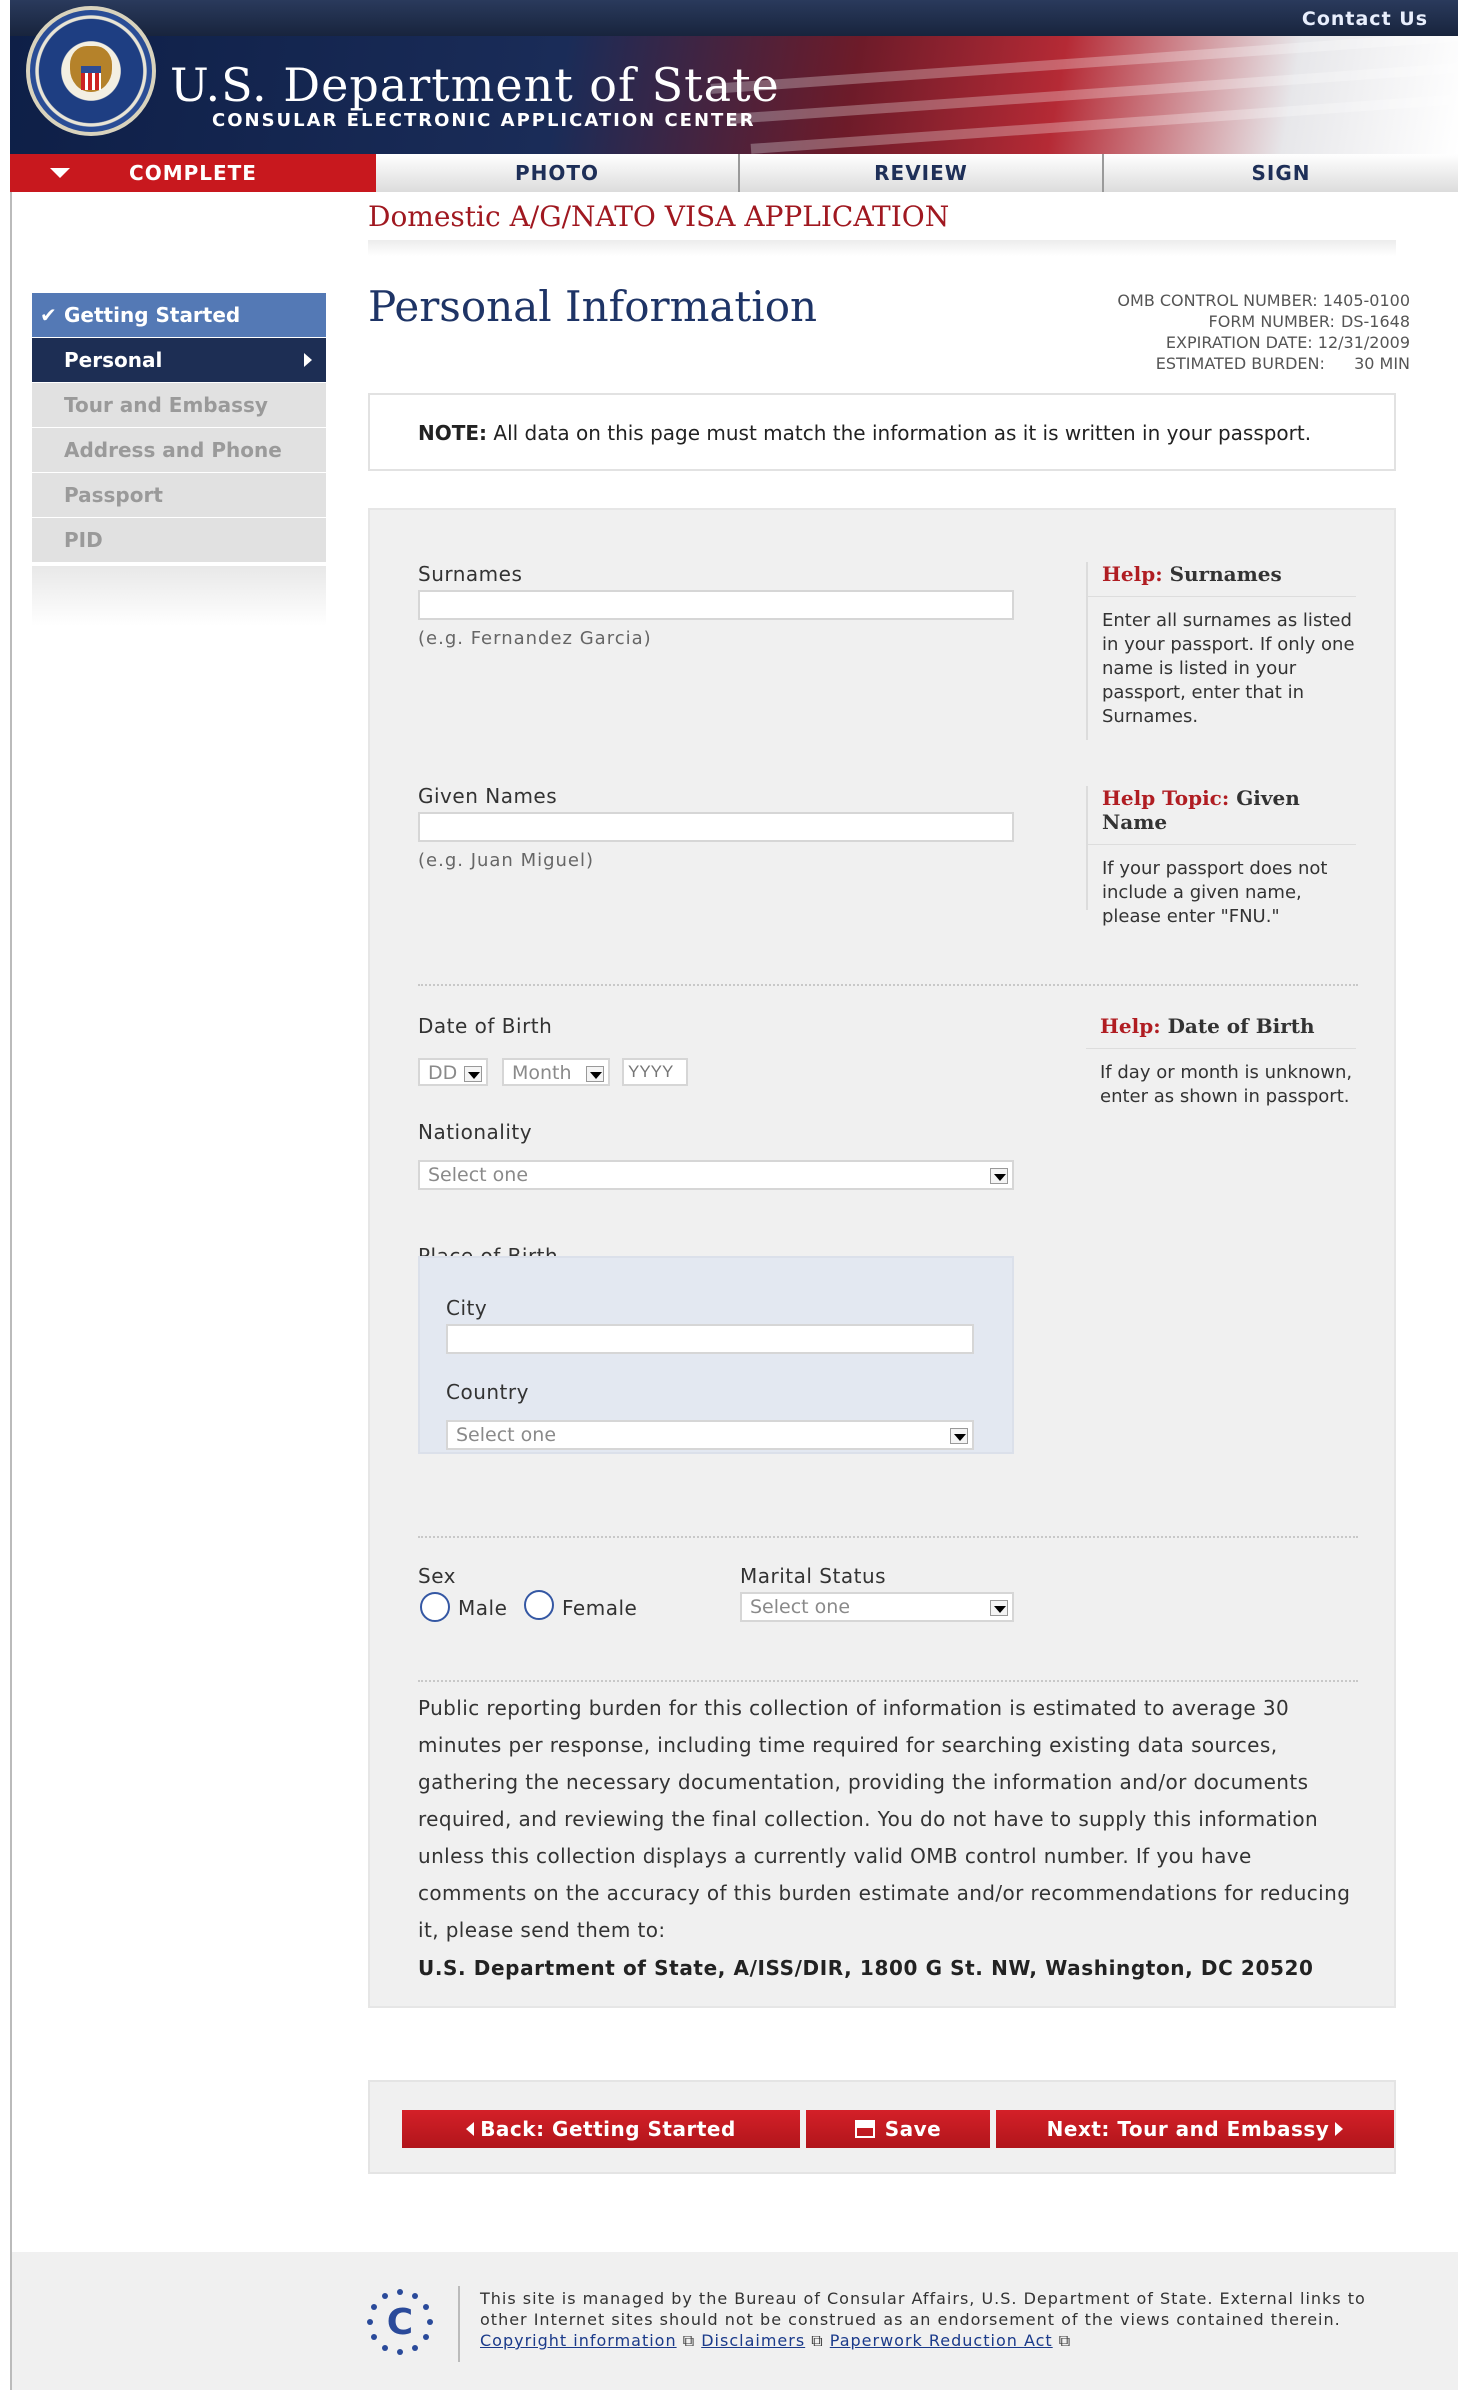  I want to click on tab-label: COMPLETE, so click(193, 173).